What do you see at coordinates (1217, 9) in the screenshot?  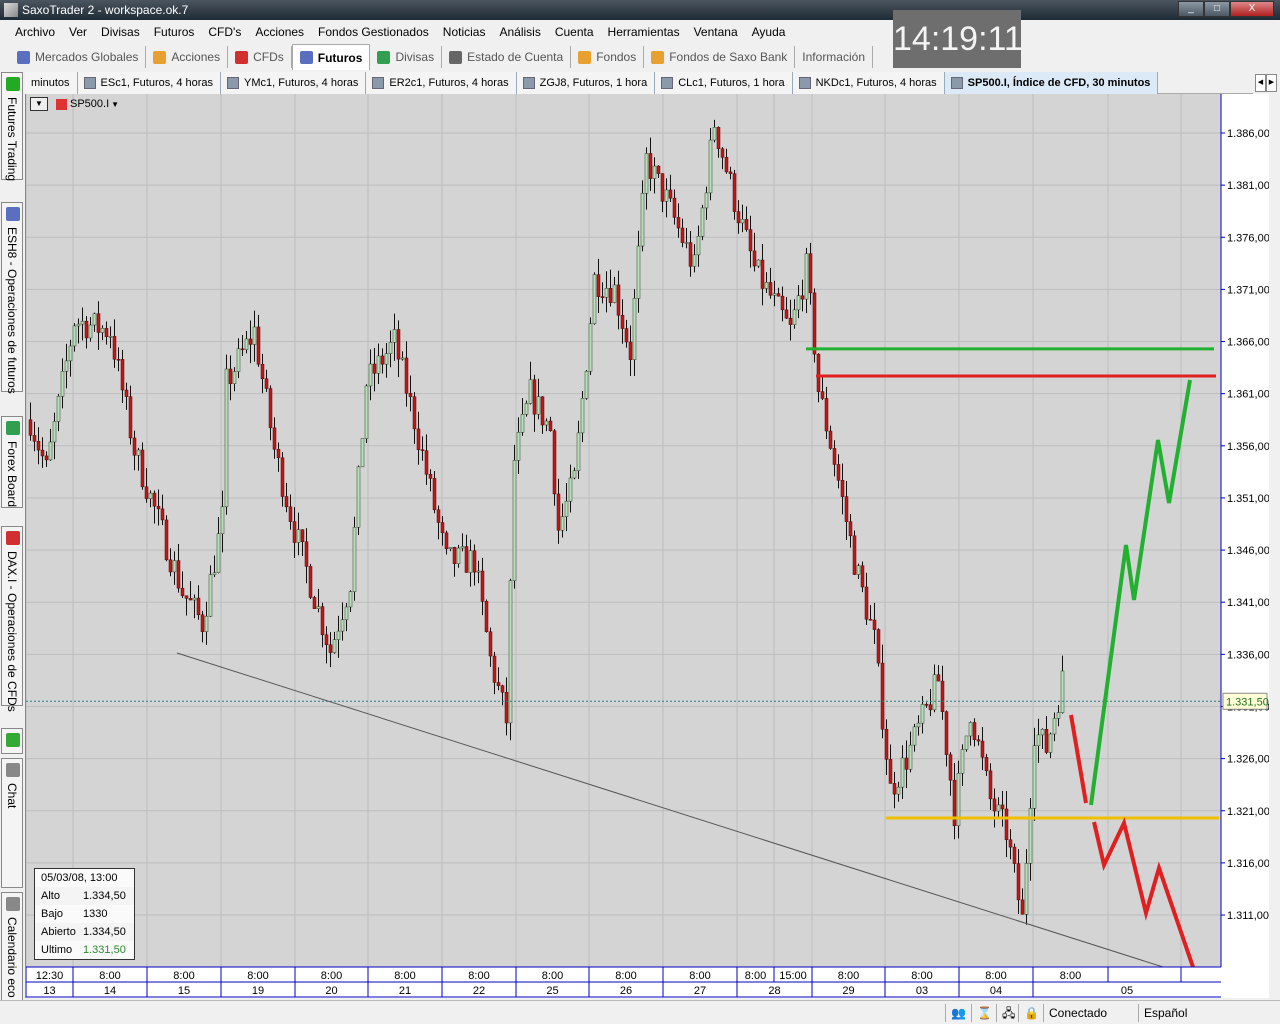 I see `maximize-button: □` at bounding box center [1217, 9].